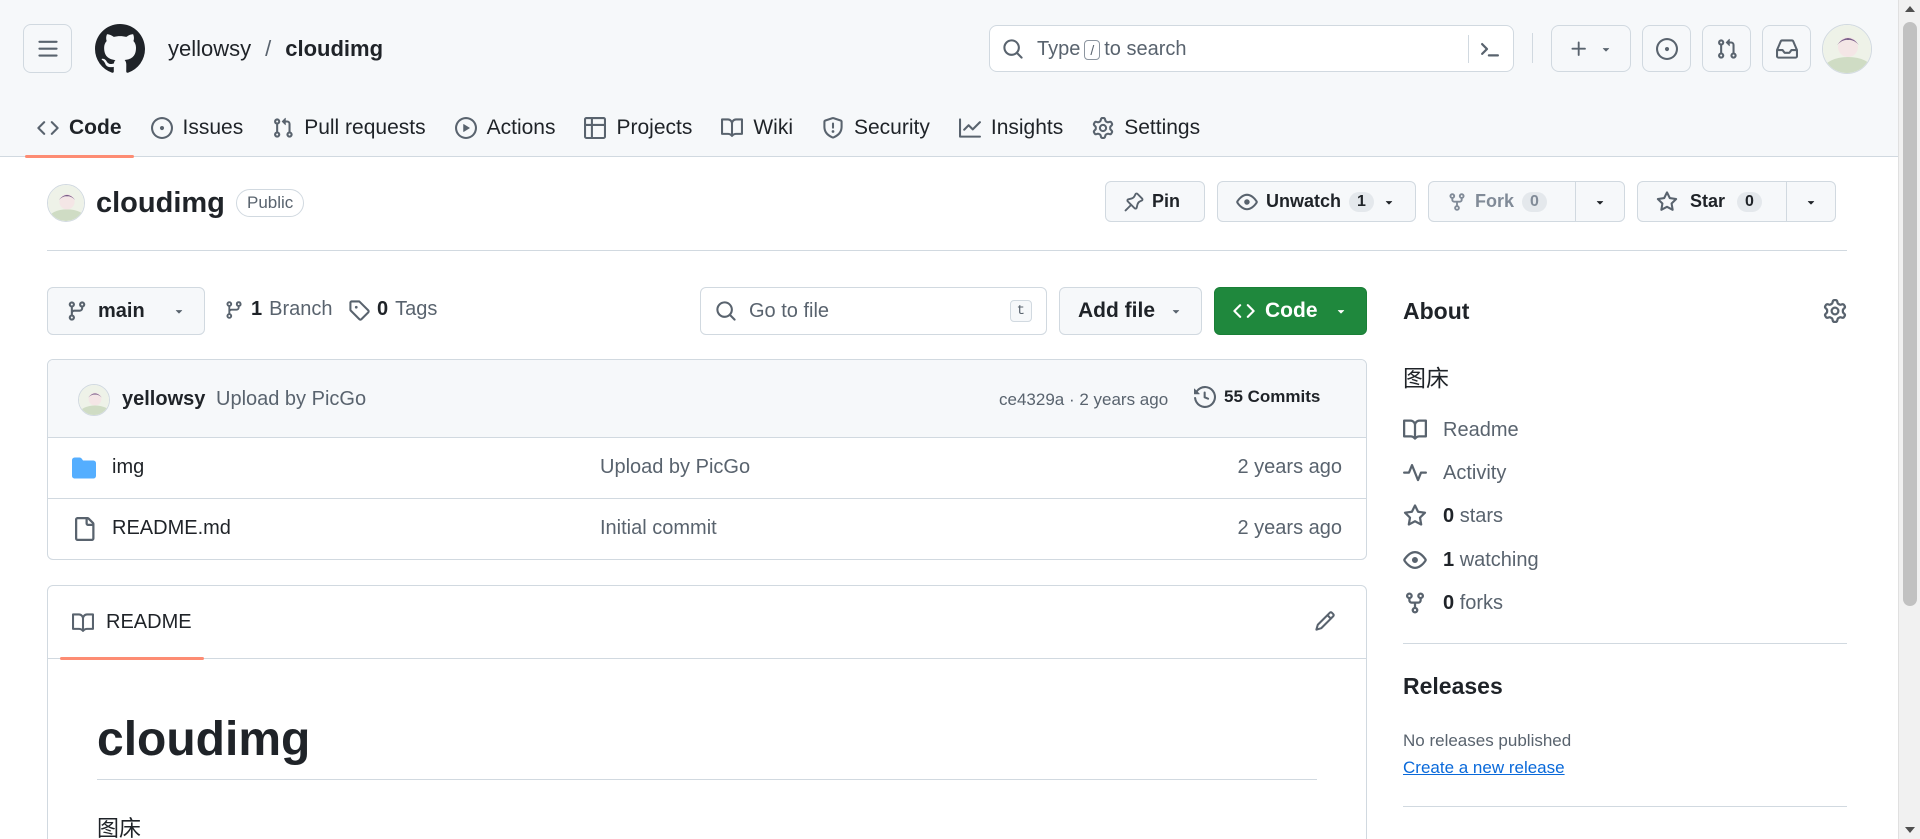  What do you see at coordinates (1749, 201) in the screenshot?
I see `star-counter: 0` at bounding box center [1749, 201].